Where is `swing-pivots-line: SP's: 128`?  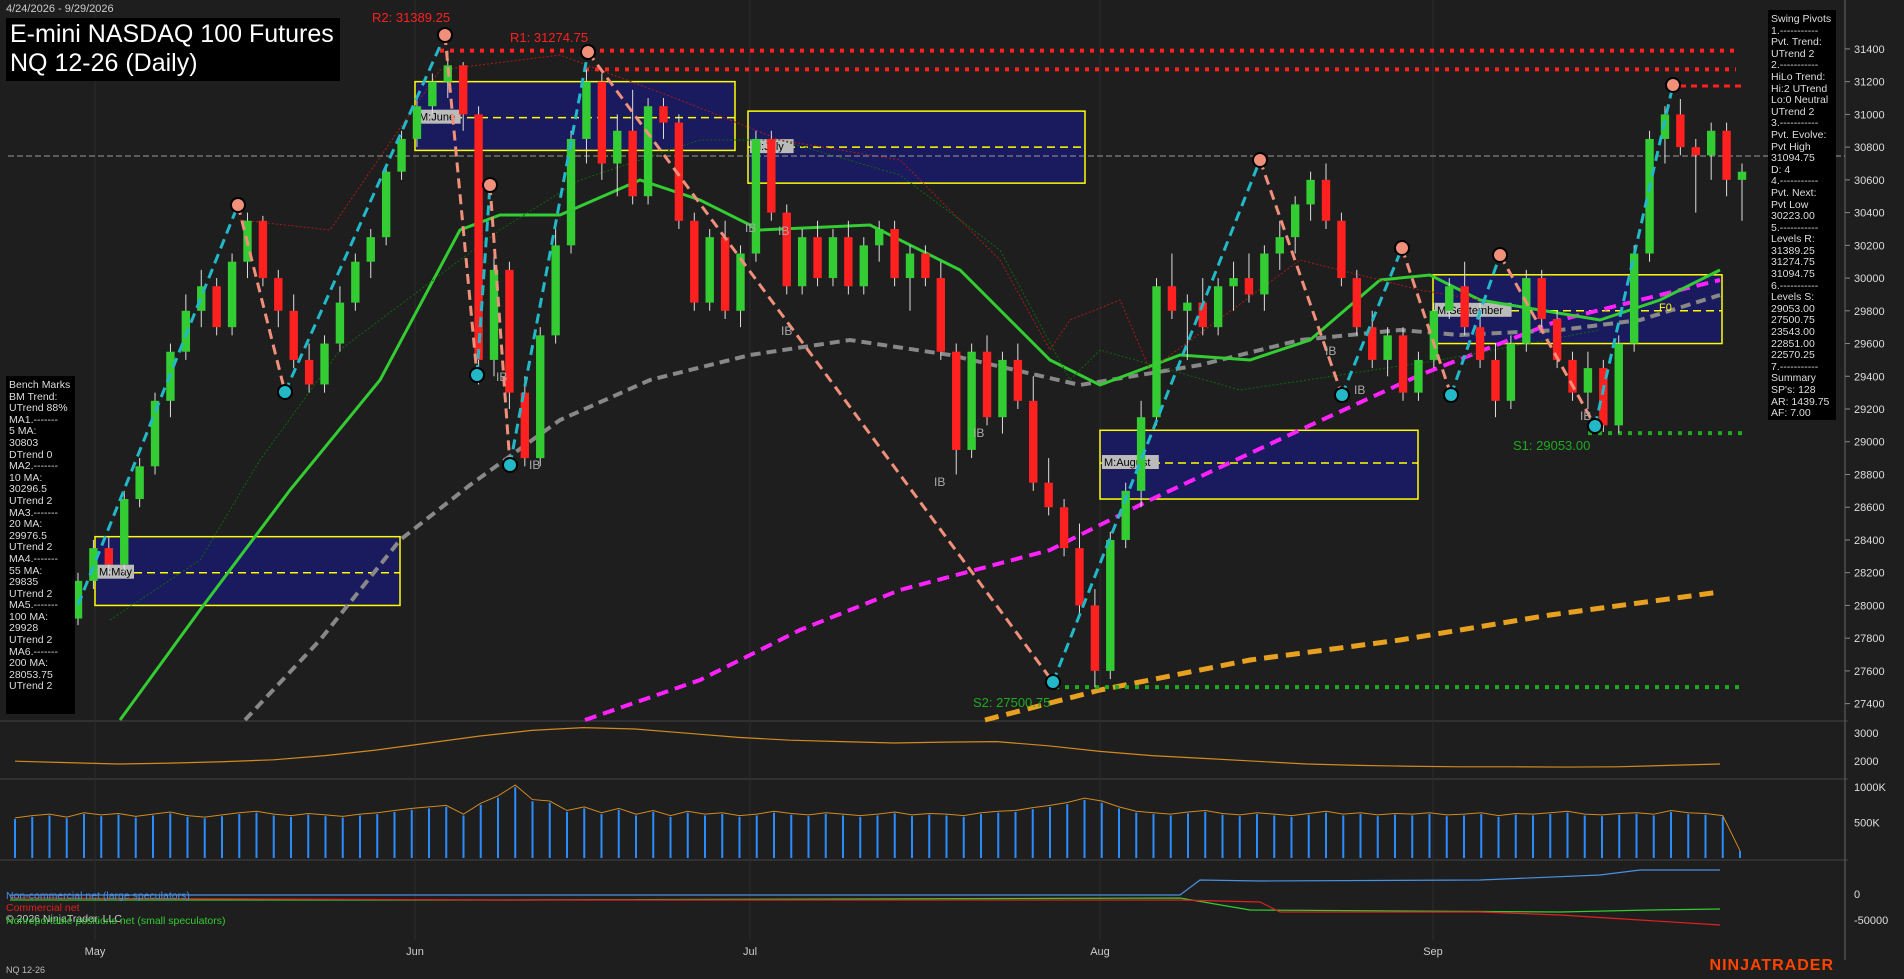 swing-pivots-line: SP's: 128 is located at coordinates (1793, 390).